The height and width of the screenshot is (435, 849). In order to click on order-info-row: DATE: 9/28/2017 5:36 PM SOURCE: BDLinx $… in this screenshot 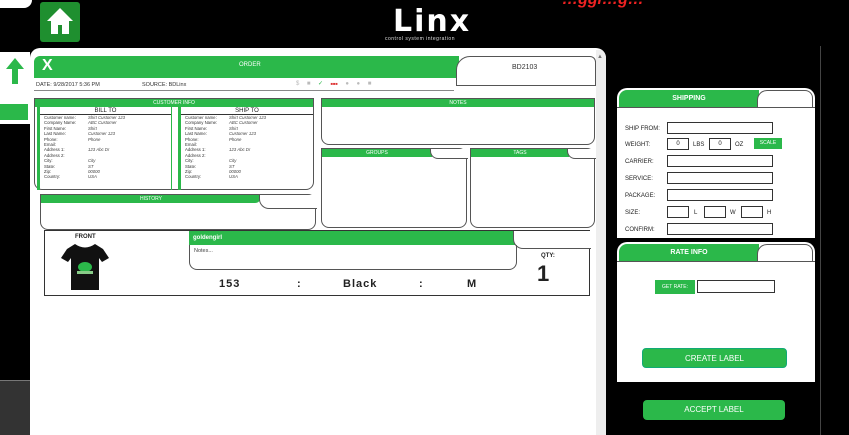, I will do `click(244, 84)`.